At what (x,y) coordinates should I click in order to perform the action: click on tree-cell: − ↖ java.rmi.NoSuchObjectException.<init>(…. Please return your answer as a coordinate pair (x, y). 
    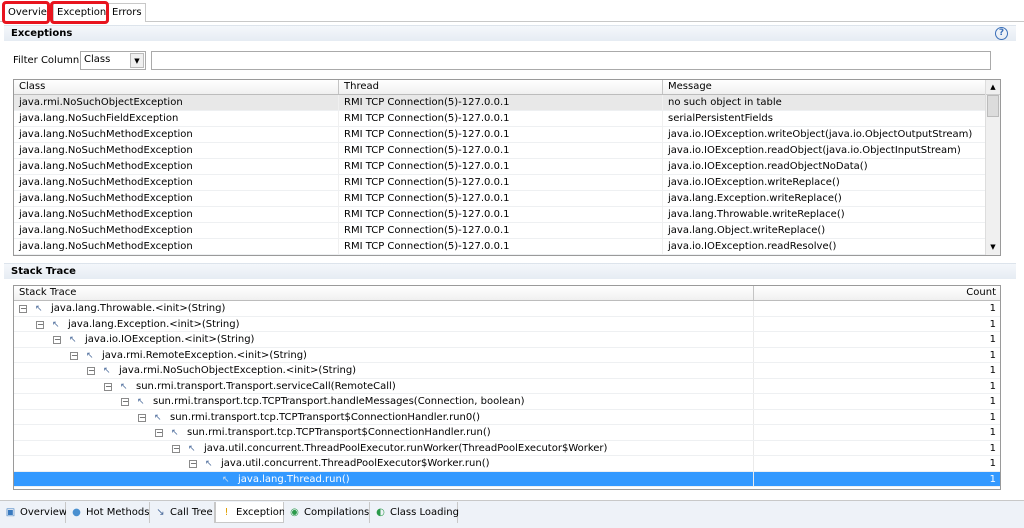
    Looking at the image, I should click on (384, 370).